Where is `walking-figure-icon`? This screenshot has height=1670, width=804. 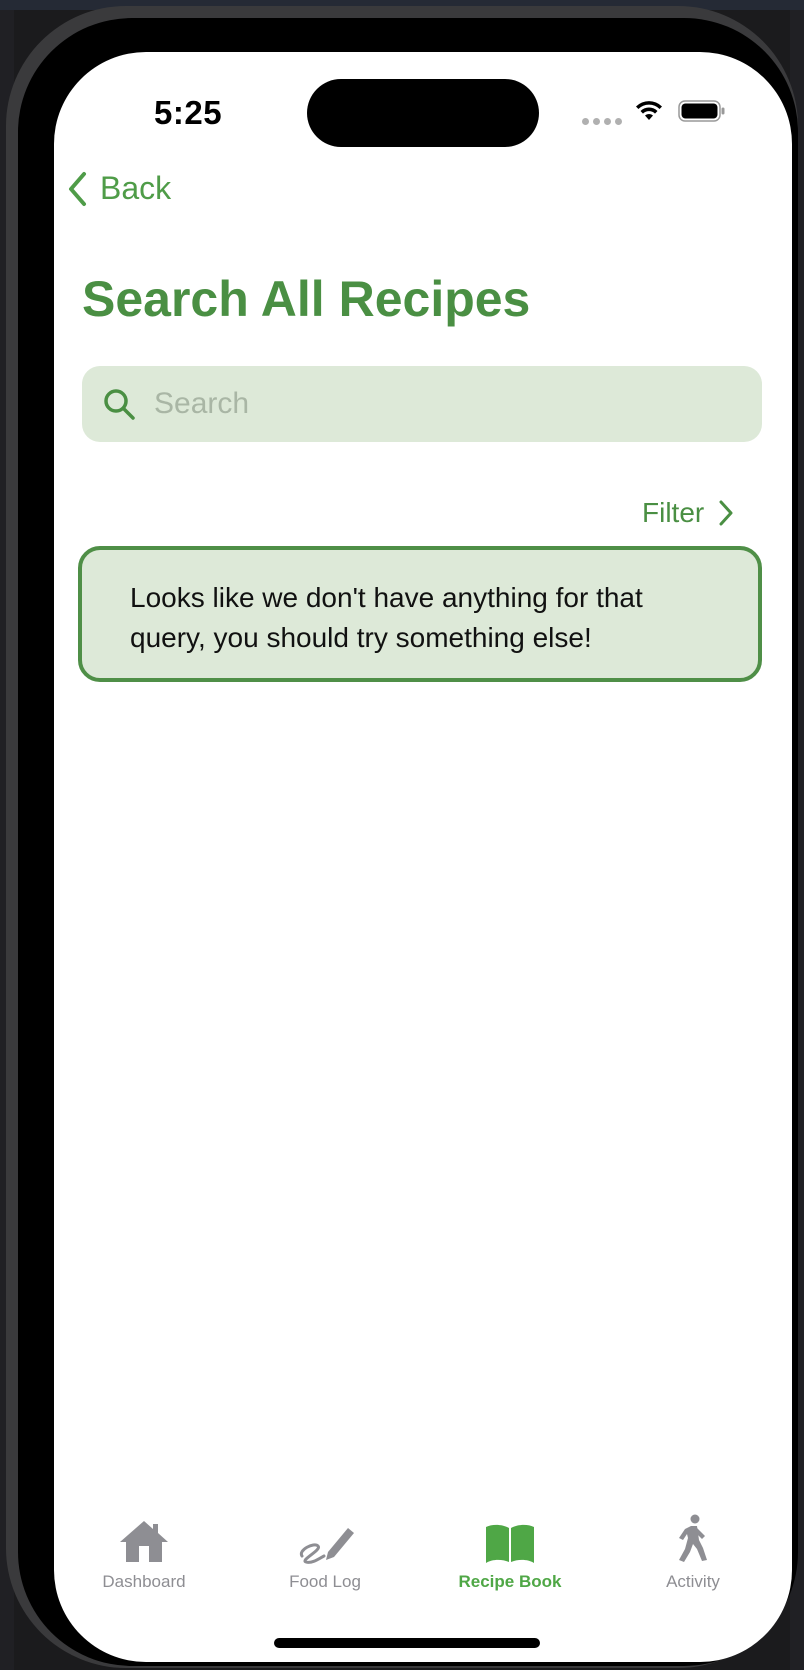
walking-figure-icon is located at coordinates (693, 1538).